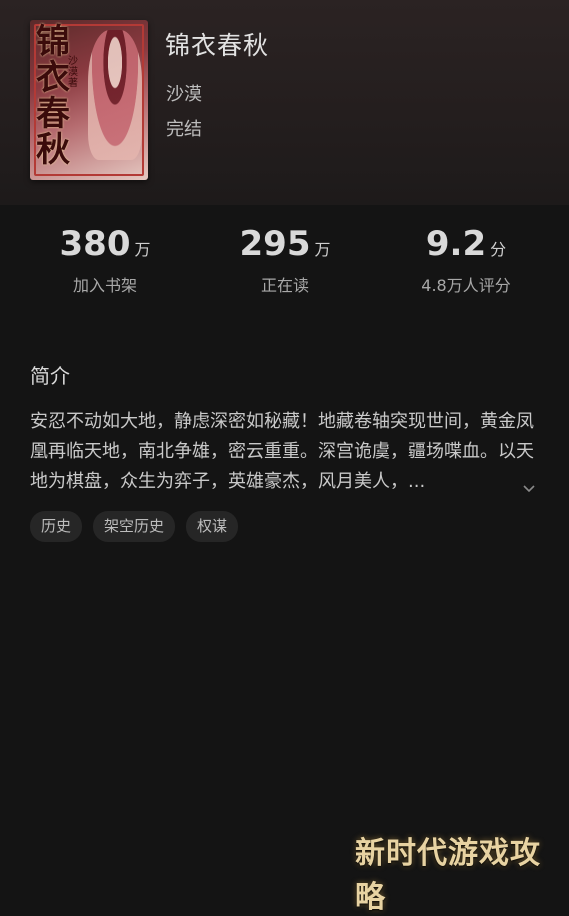 The width and height of the screenshot is (569, 916). Describe the element at coordinates (529, 486) in the screenshot. I see `chevron-down-icon` at that location.